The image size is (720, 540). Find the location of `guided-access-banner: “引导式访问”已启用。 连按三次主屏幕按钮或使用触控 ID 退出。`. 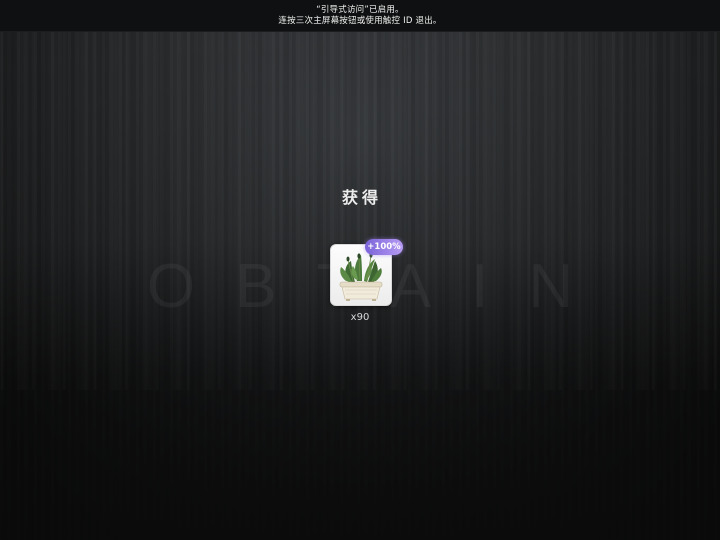

guided-access-banner: “引导式访问”已启用。 连按三次主屏幕按钮或使用触控 ID 退出。 is located at coordinates (360, 16).